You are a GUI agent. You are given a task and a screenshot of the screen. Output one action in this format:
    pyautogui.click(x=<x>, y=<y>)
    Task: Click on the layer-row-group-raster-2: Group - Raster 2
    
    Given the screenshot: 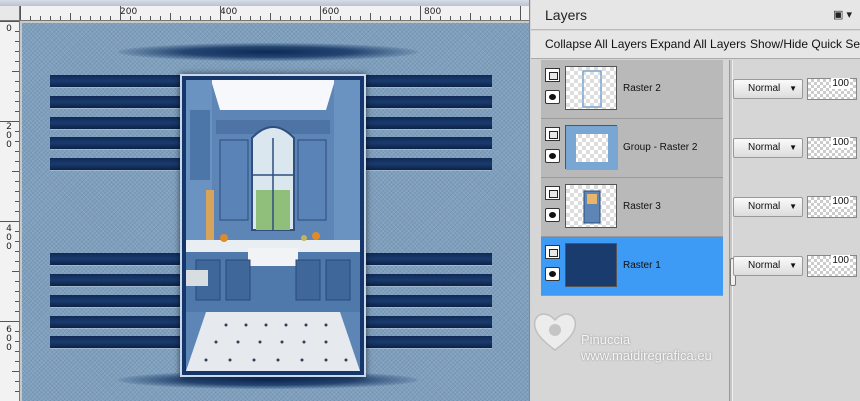 What is the action you would take?
    pyautogui.click(x=632, y=148)
    